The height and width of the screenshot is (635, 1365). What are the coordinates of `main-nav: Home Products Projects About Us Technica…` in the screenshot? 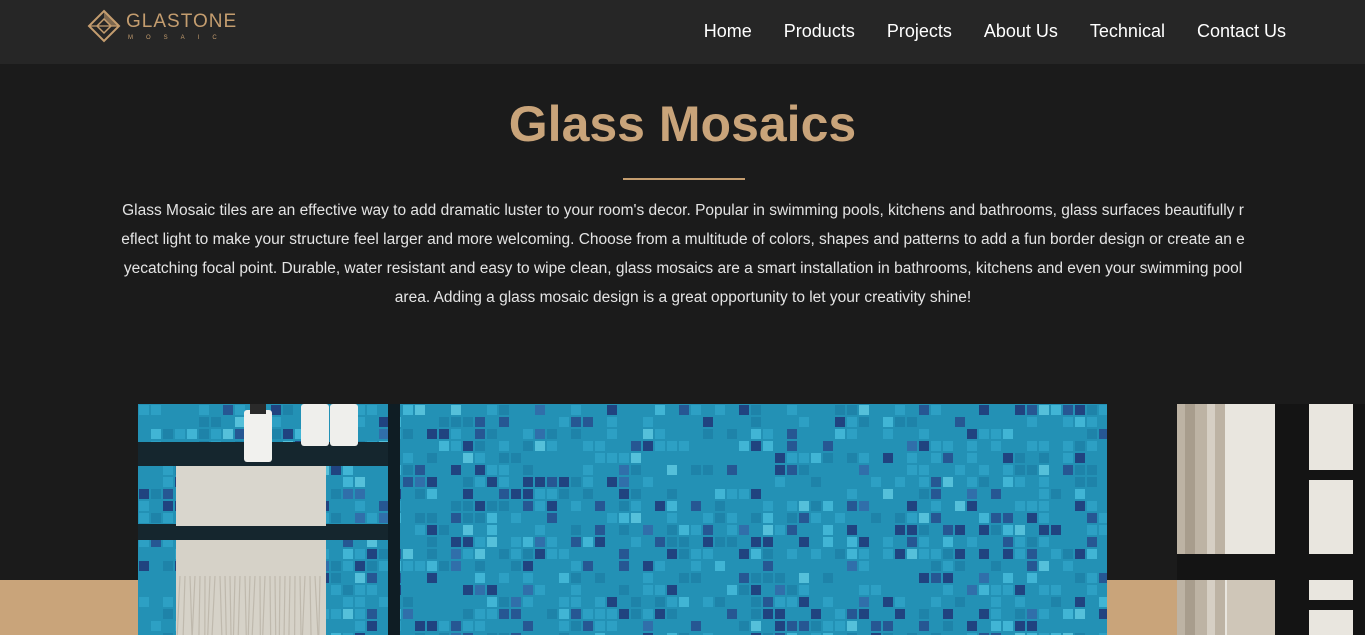 It's located at (979, 31).